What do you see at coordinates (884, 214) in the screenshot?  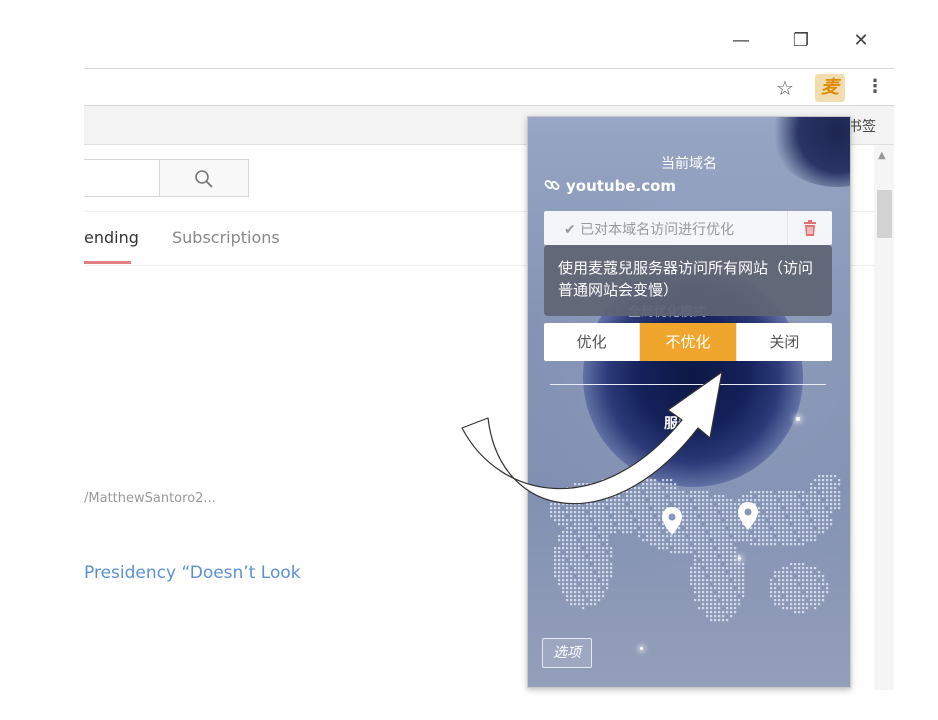 I see `scrollbar-thumb` at bounding box center [884, 214].